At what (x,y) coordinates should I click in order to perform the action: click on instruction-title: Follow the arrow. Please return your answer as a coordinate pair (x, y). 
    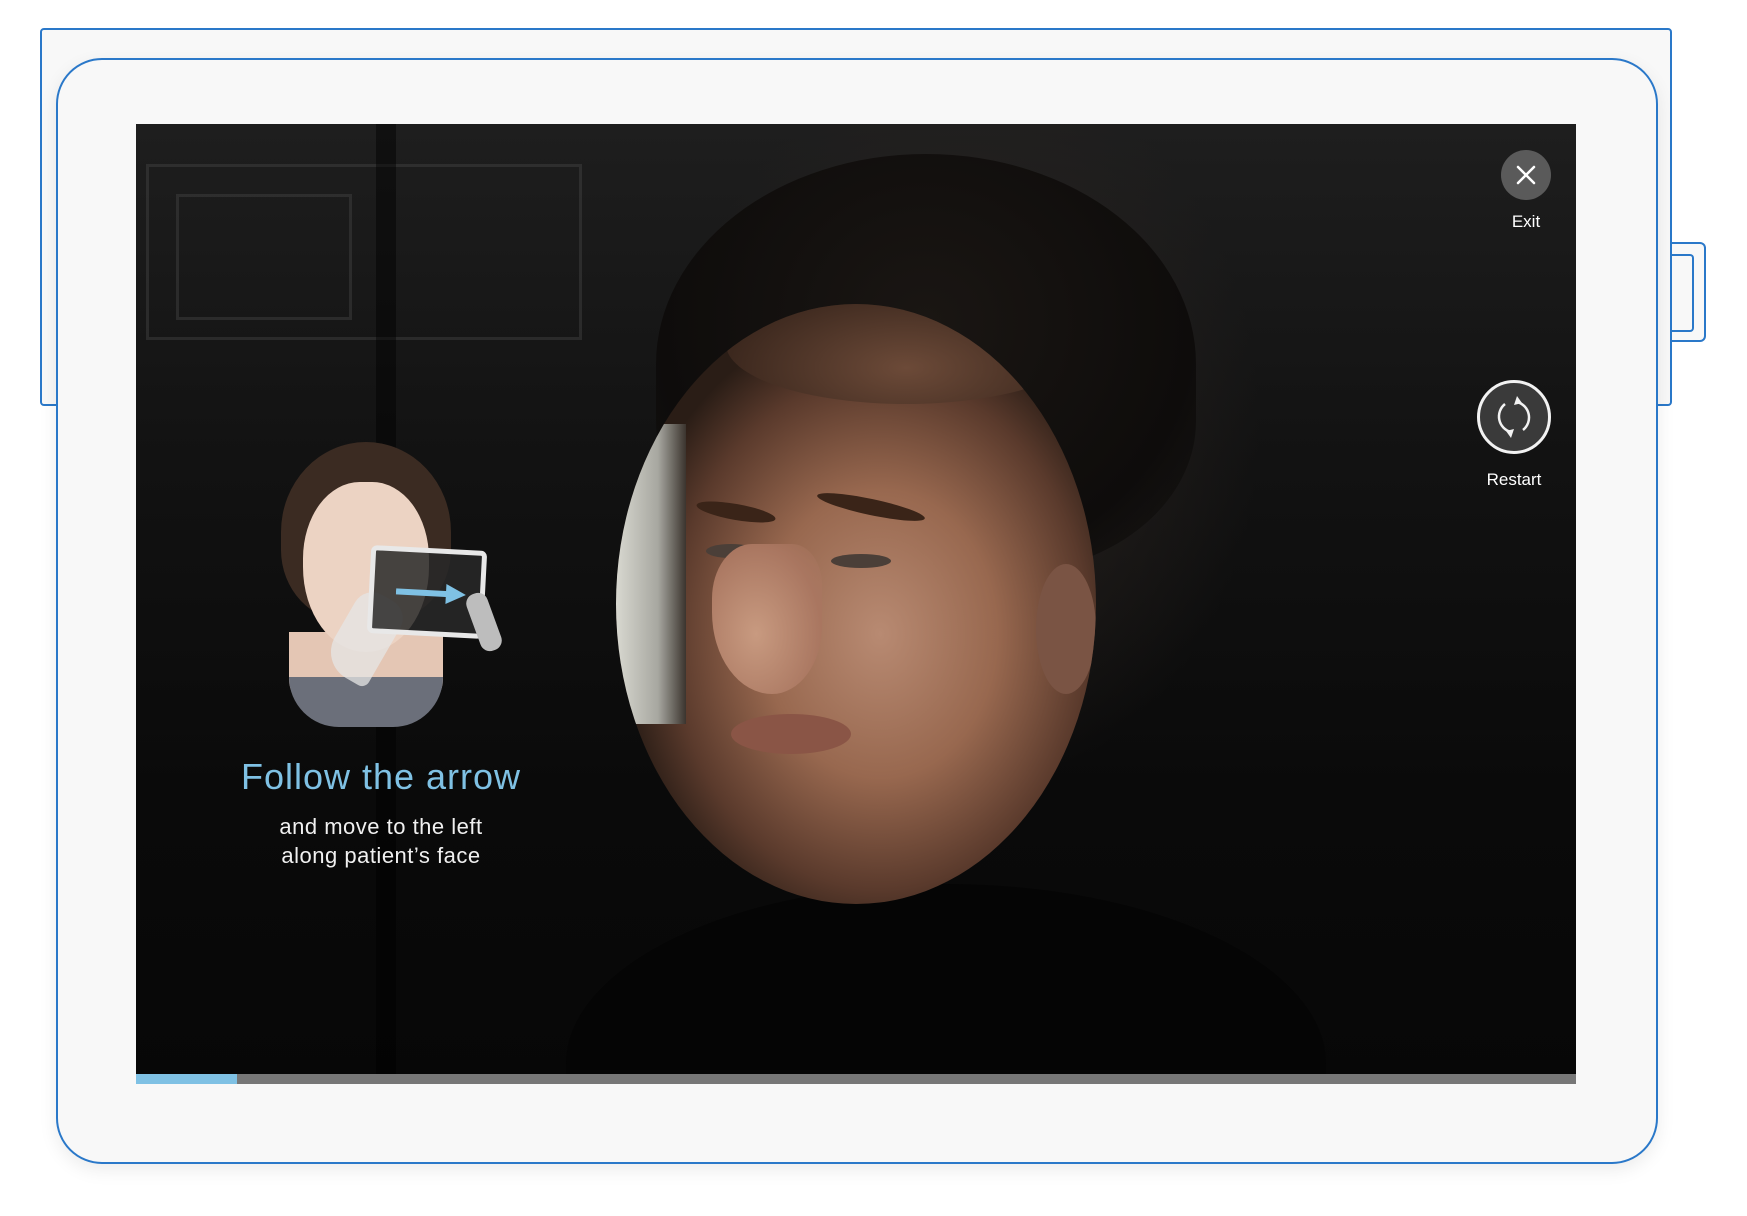
    Looking at the image, I should click on (381, 776).